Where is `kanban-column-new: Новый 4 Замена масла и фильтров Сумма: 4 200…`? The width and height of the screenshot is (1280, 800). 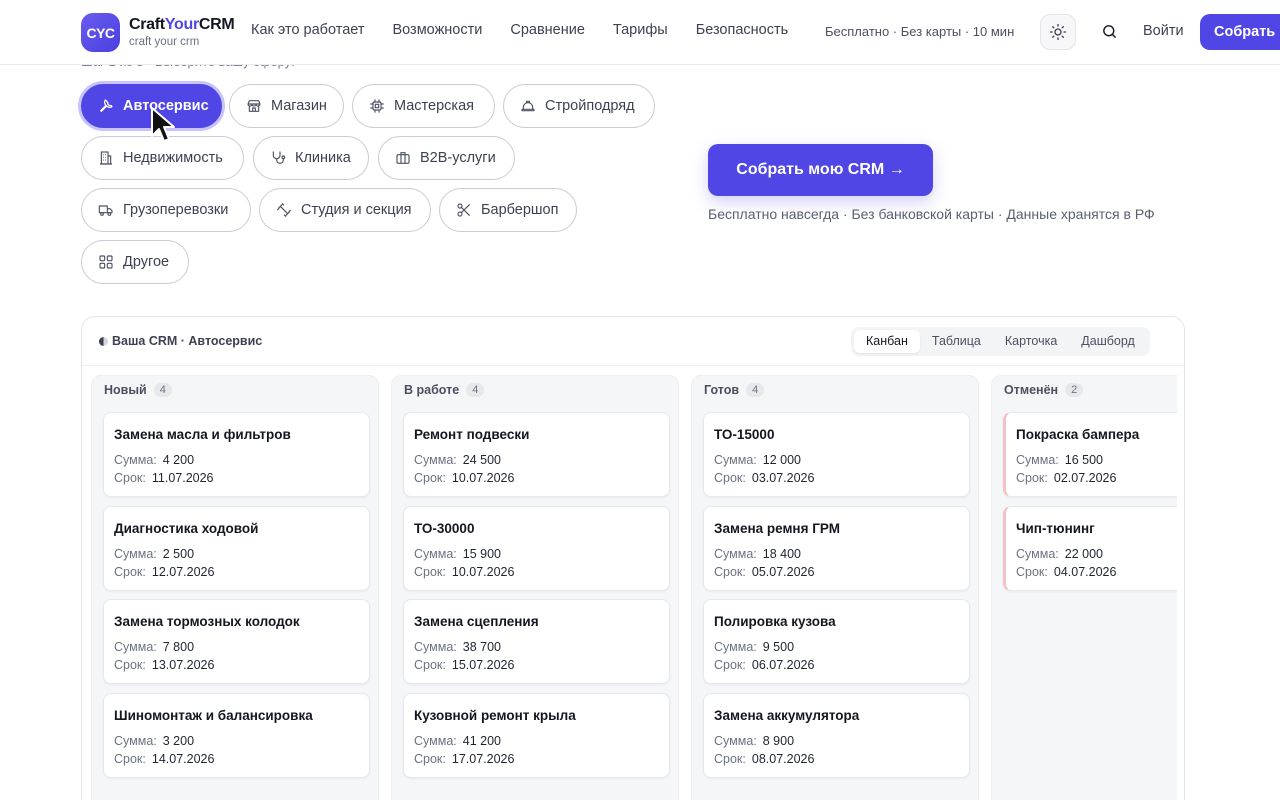
kanban-column-new: Новый 4 Замена масла и фильтров Сумма: 4 200… is located at coordinates (235, 587).